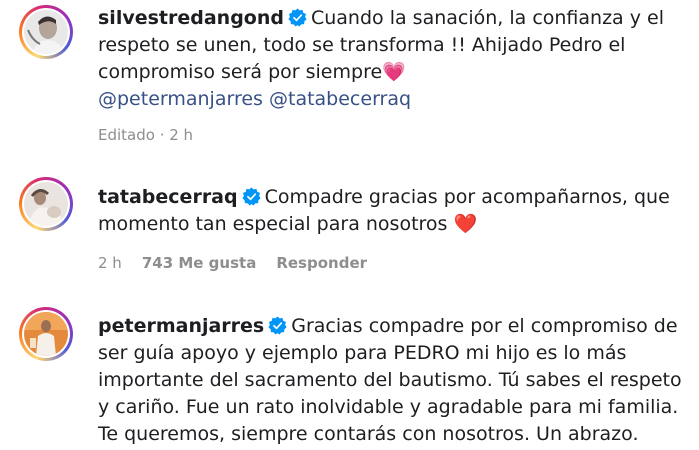 The width and height of the screenshot is (699, 450). What do you see at coordinates (46, 32) in the screenshot?
I see `avatar-silvestredangond` at bounding box center [46, 32].